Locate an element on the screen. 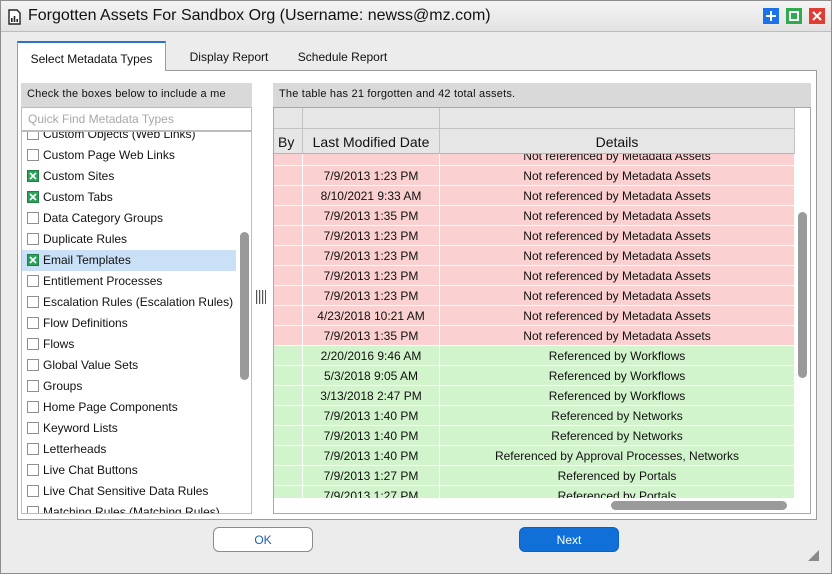 This screenshot has width=832, height=574. list-item-label: Custom Sites is located at coordinates (79, 176).